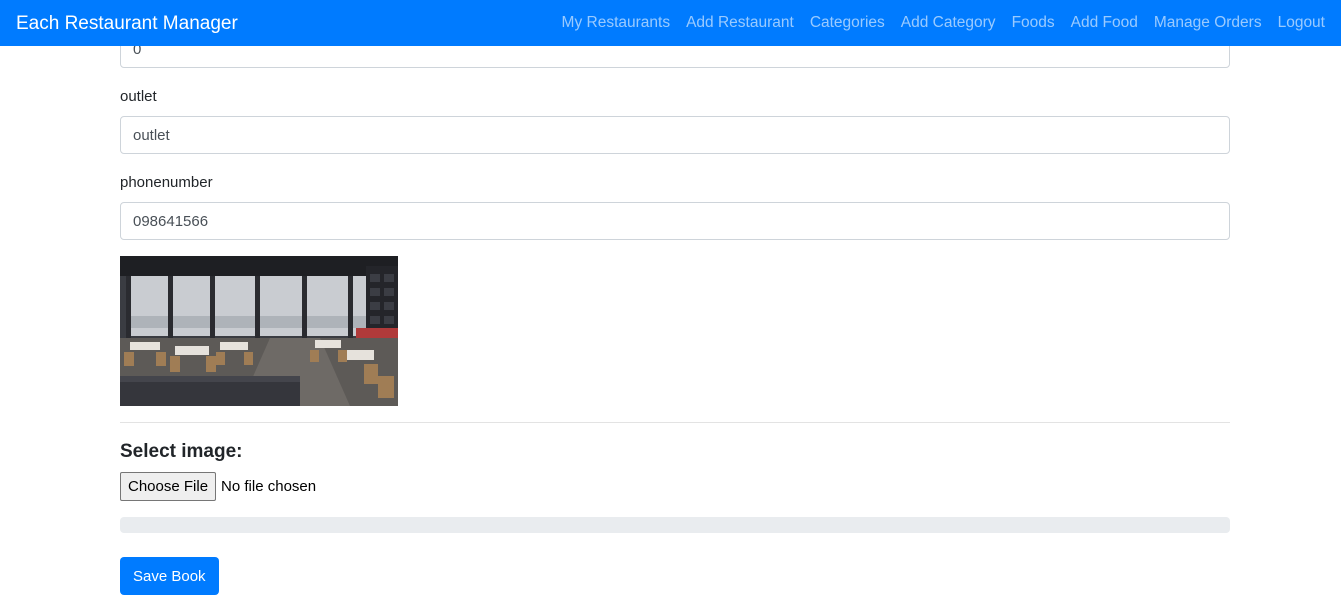  Describe the element at coordinates (675, 135) in the screenshot. I see `outlet-input: outlet` at that location.